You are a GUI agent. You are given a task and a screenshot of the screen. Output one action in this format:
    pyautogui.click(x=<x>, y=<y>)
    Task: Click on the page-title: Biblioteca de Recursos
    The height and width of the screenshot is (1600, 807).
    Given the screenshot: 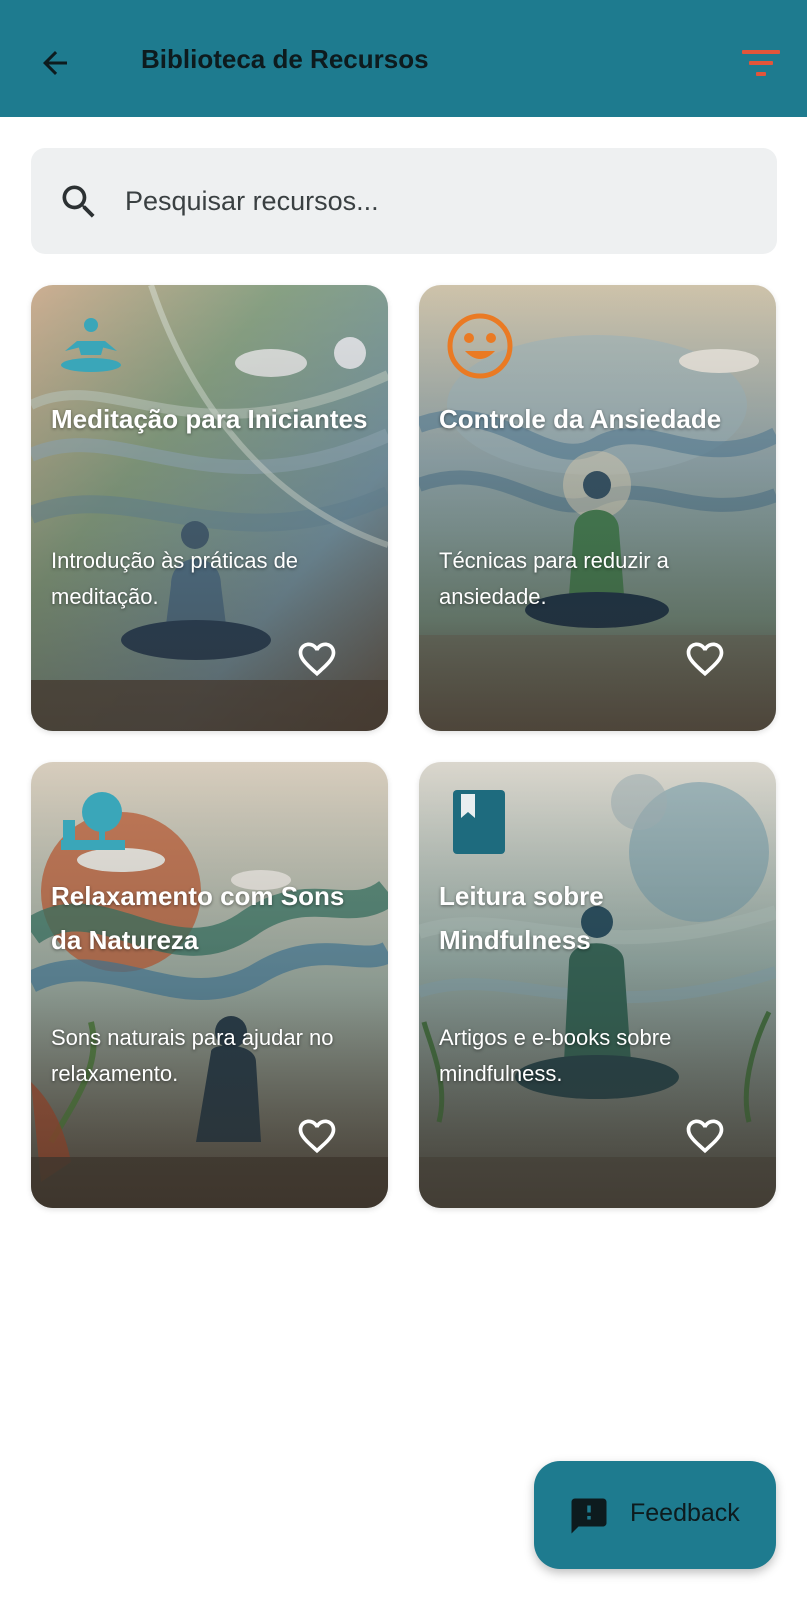 What is the action you would take?
    pyautogui.click(x=285, y=59)
    